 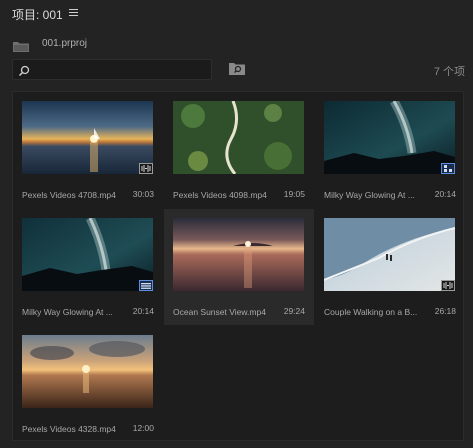 I want to click on media-tile: Pexels Videos 4328.mp4 12:00, so click(x=88, y=384).